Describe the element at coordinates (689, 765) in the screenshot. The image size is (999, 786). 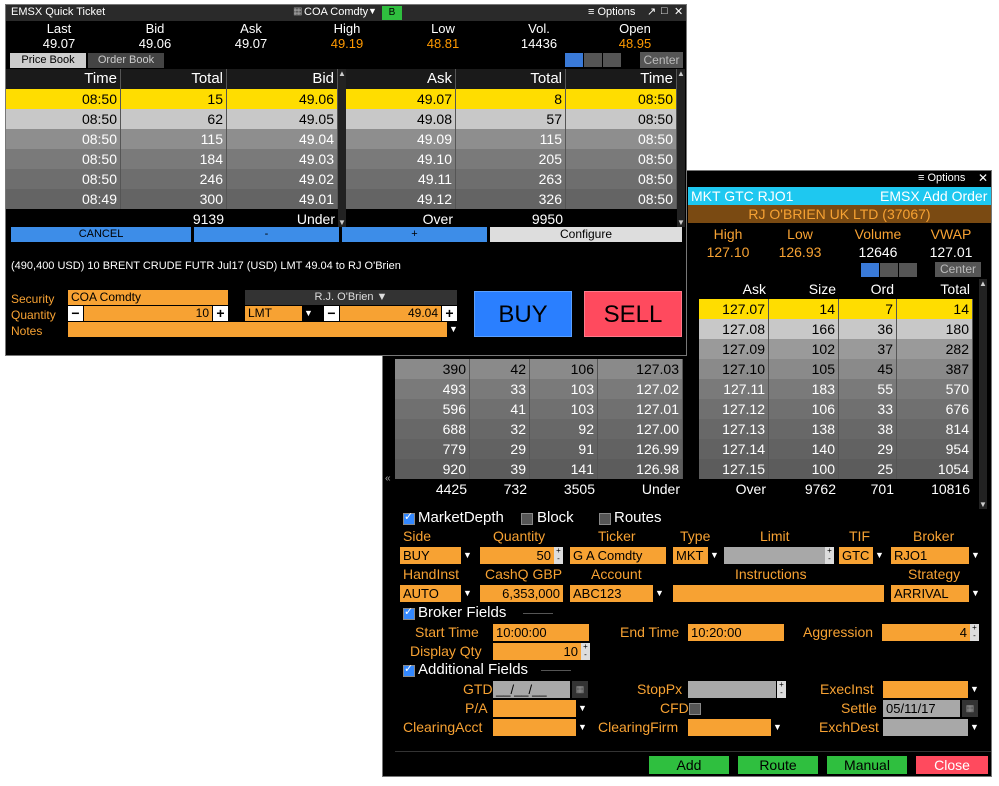
I see `add-button: Add` at that location.